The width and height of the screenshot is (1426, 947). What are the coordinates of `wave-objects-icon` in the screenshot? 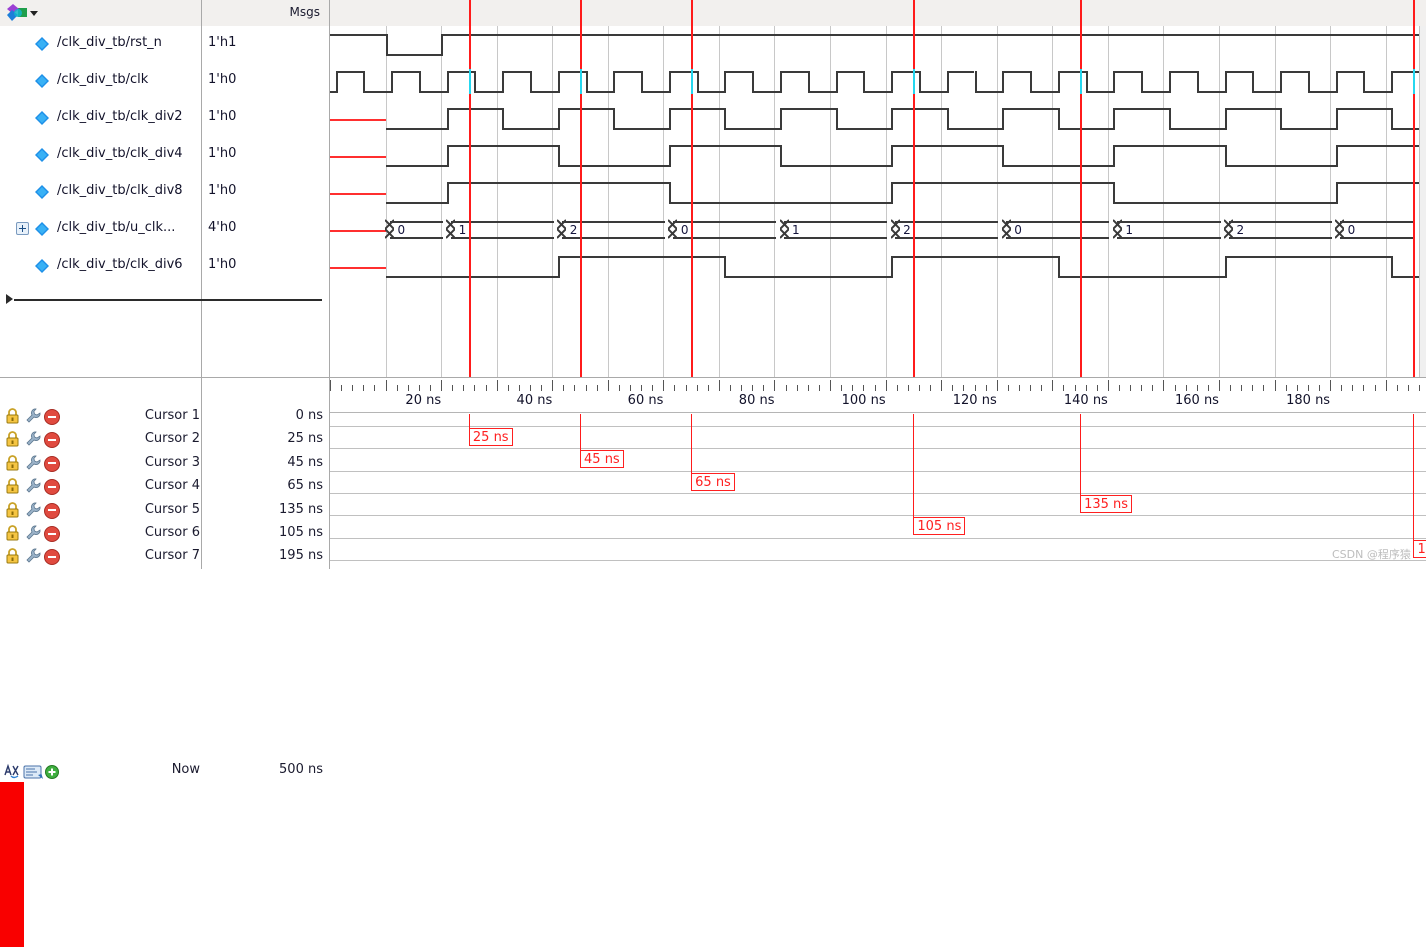 It's located at (18, 13).